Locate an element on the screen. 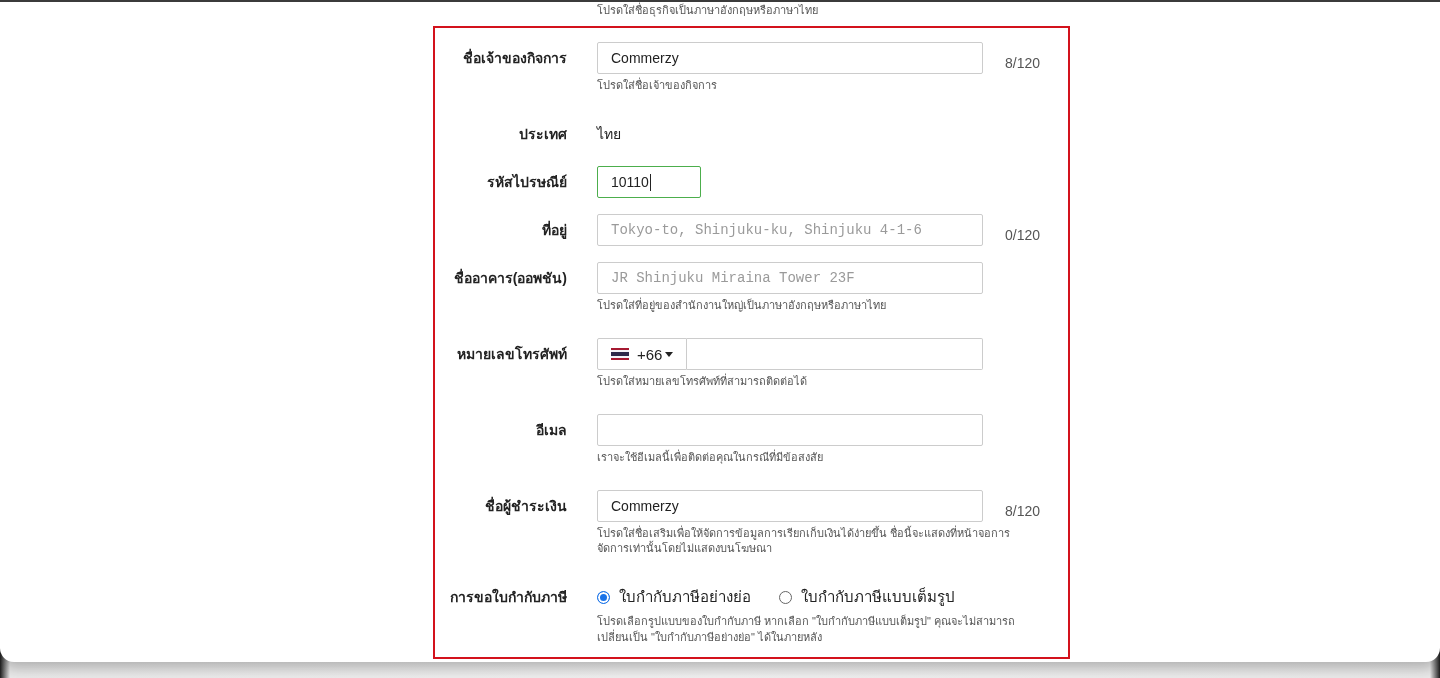  field-label: อีเมล is located at coordinates (551, 430).